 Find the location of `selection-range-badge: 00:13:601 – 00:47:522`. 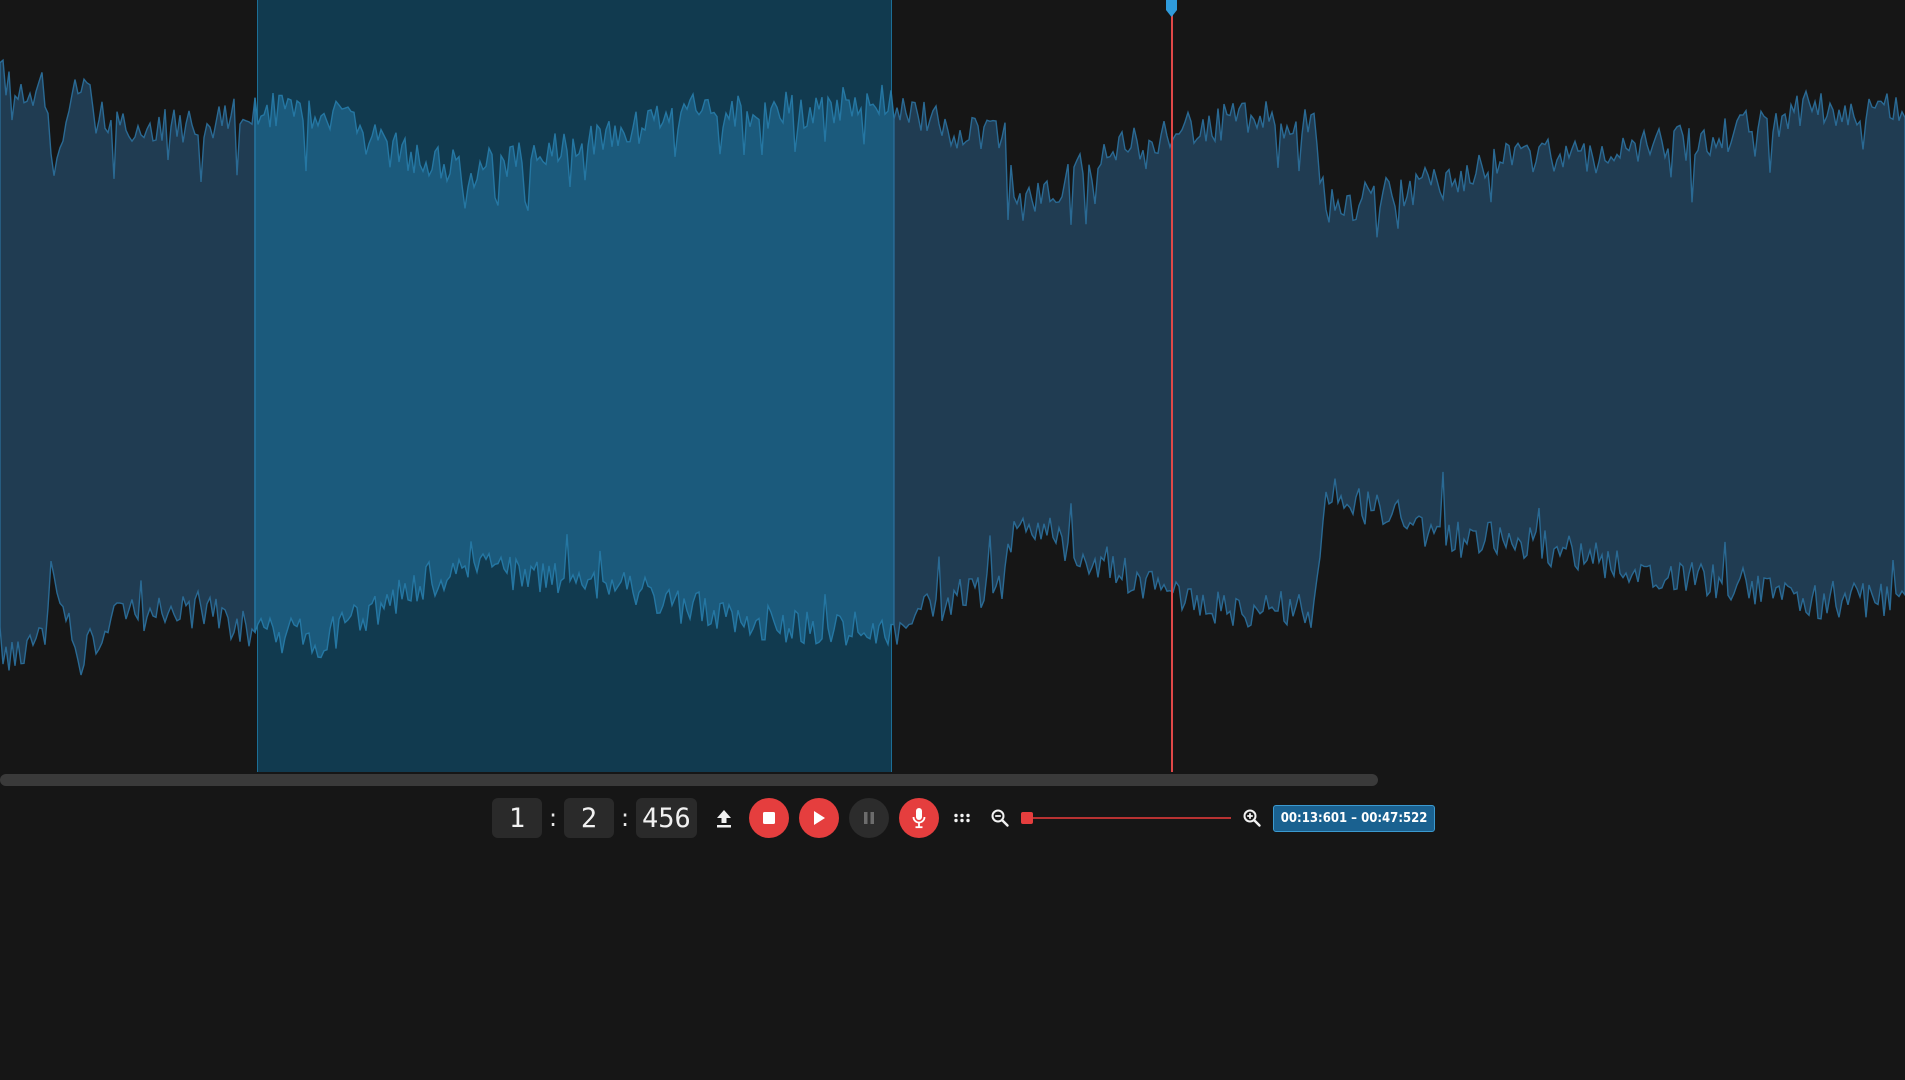

selection-range-badge: 00:13:601 – 00:47:522 is located at coordinates (1354, 818).